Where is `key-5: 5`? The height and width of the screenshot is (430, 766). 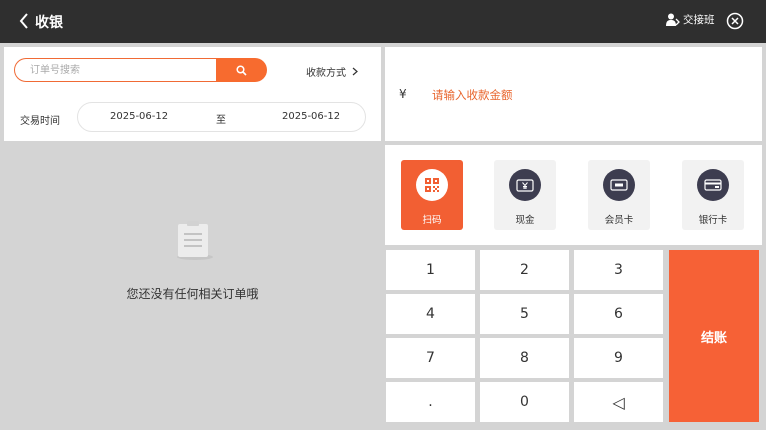
key-5: 5 is located at coordinates (524, 314).